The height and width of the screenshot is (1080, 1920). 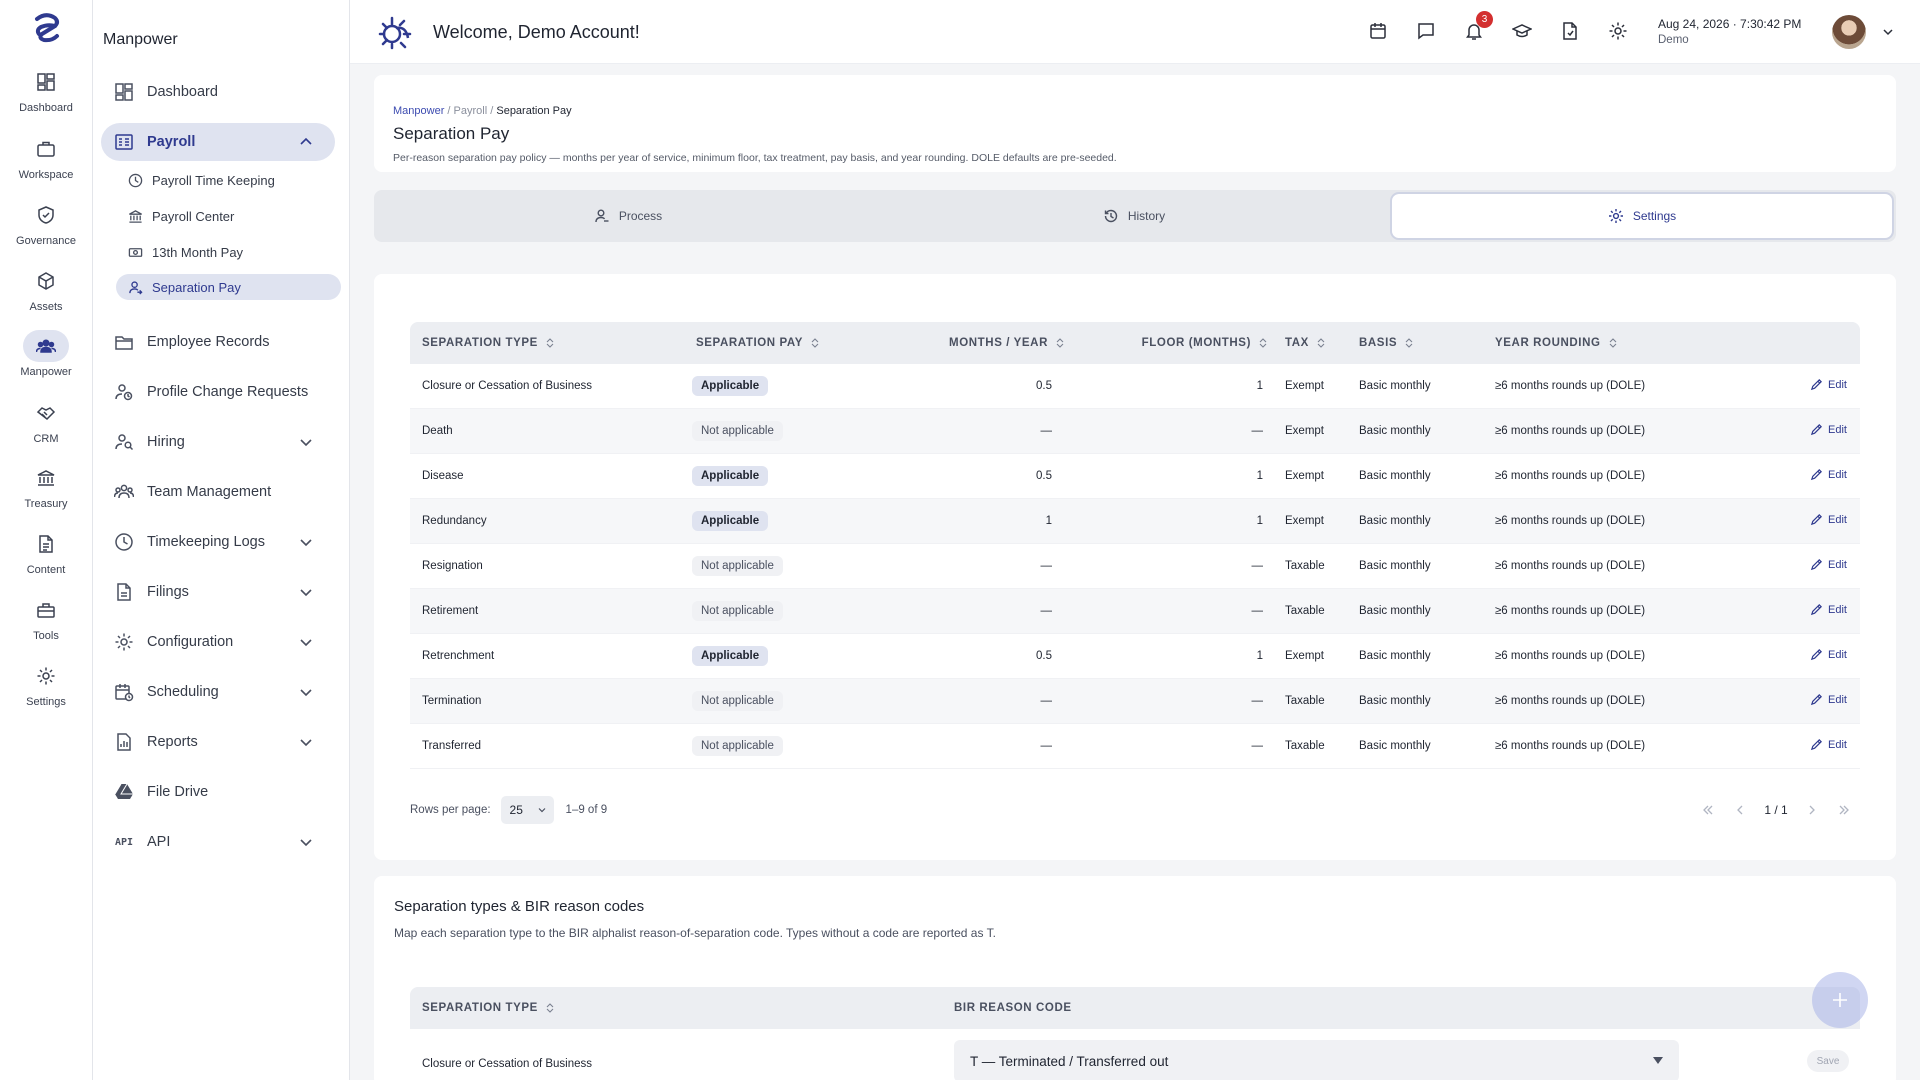 What do you see at coordinates (1776, 810) in the screenshot?
I see `pager: 1 / 1` at bounding box center [1776, 810].